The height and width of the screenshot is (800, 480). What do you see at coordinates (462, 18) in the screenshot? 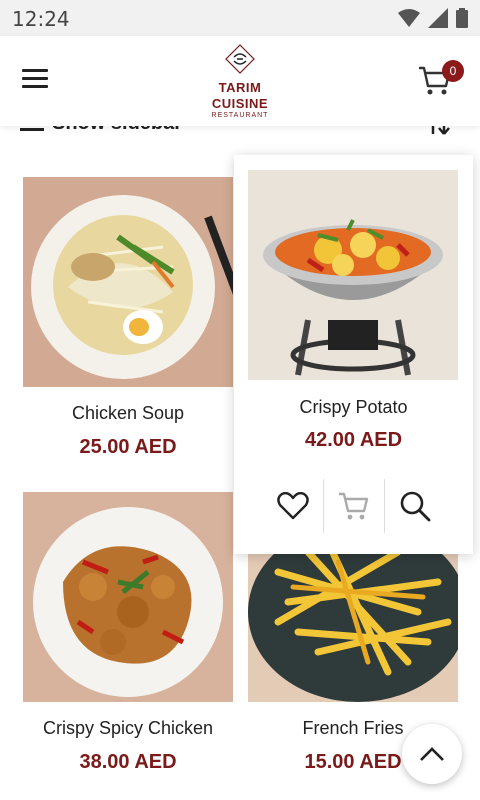
I see `battery-icon` at bounding box center [462, 18].